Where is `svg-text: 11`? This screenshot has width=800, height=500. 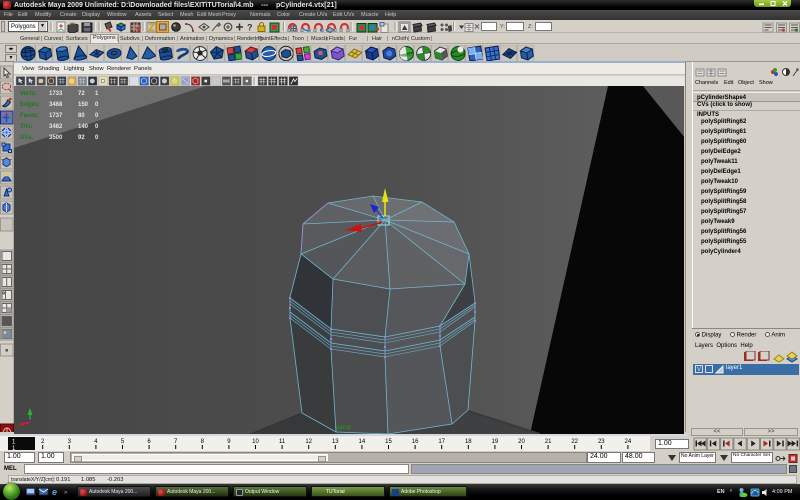
svg-text: 11 is located at coordinates (282, 442).